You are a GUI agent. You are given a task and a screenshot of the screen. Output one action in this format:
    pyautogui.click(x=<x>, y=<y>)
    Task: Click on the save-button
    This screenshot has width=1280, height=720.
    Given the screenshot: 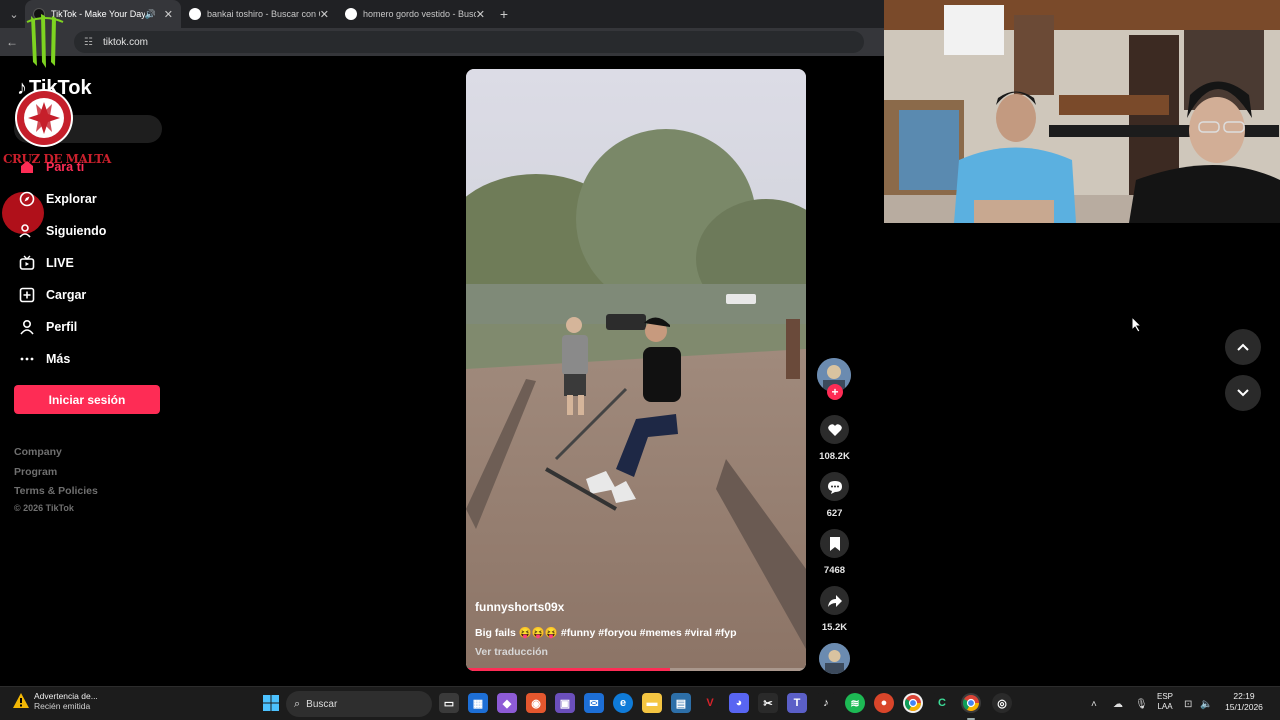 What is the action you would take?
    pyautogui.click(x=834, y=543)
    